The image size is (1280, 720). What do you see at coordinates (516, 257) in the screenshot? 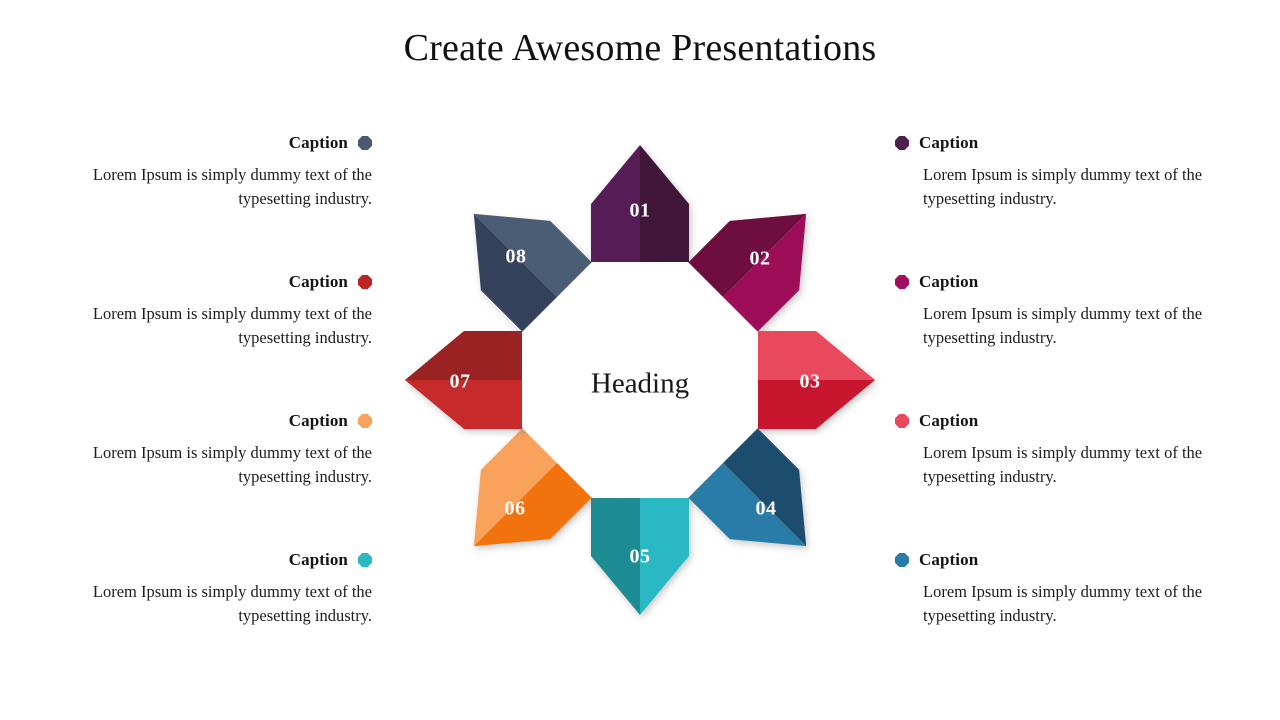
I see `petal-08-number: 08` at bounding box center [516, 257].